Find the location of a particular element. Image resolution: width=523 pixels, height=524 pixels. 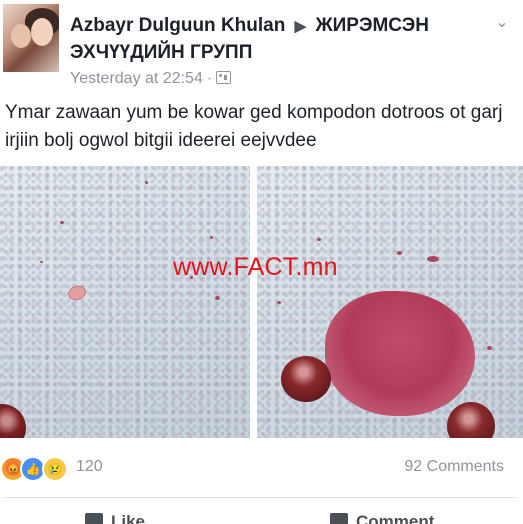

post-meta: Yesterday at 22:54 · is located at coordinates (151, 79).